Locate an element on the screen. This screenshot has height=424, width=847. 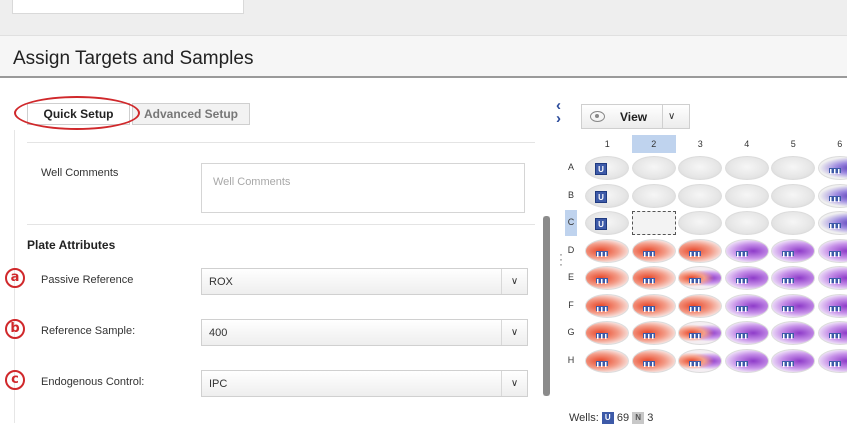
well-H6 is located at coordinates (832, 361).